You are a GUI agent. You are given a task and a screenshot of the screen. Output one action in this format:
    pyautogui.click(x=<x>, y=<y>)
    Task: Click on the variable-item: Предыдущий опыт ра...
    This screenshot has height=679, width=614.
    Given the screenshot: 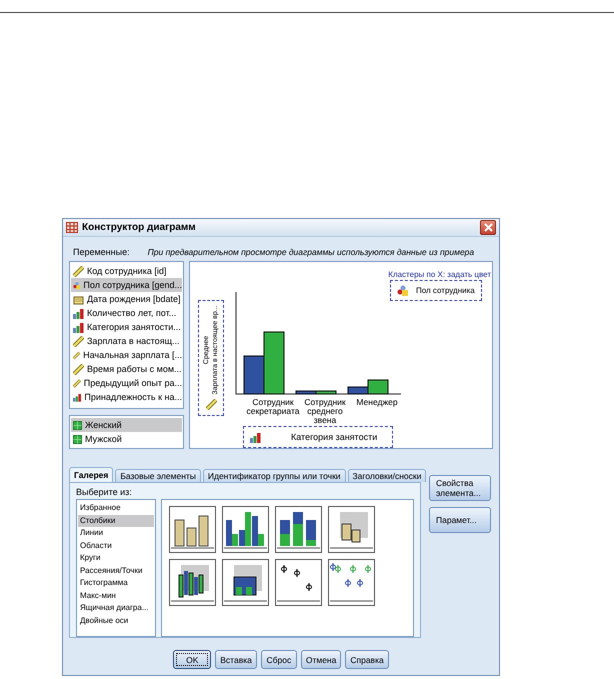 What is the action you would take?
    pyautogui.click(x=126, y=383)
    